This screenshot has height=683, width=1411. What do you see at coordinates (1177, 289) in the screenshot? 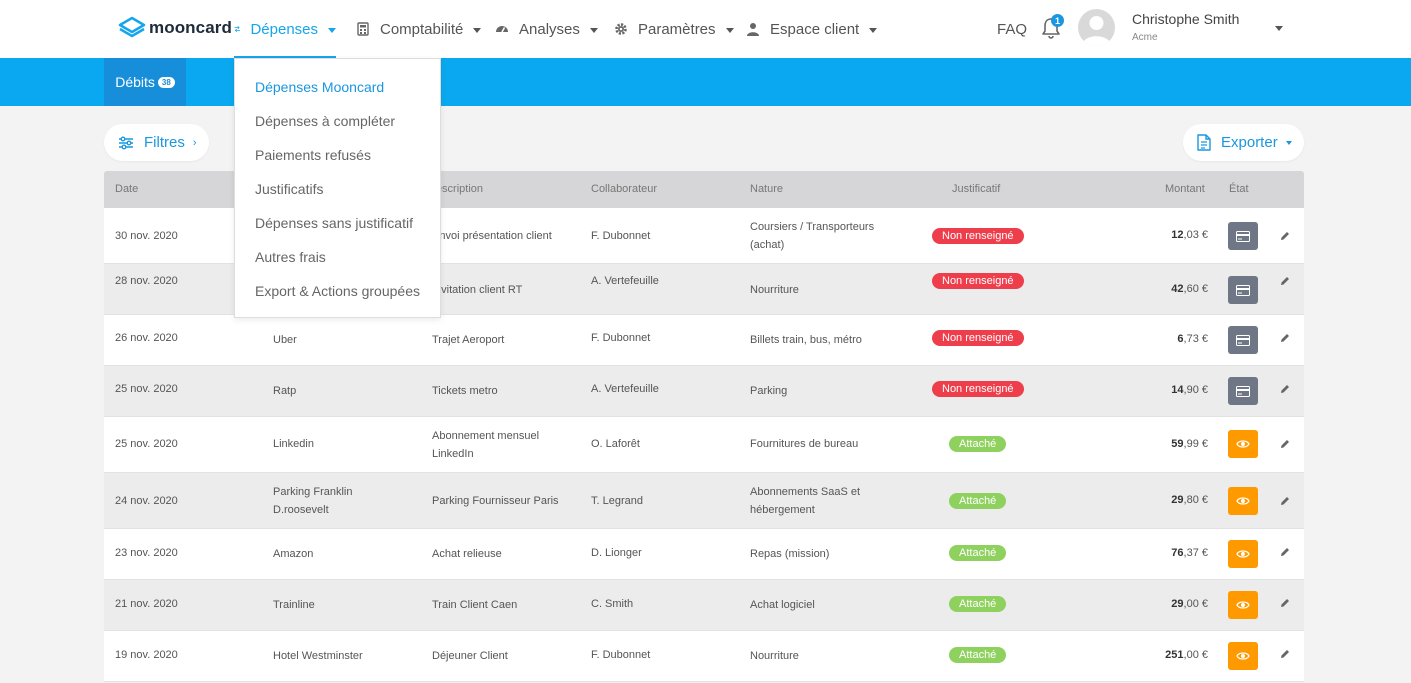
I see `amount-integer: 42` at bounding box center [1177, 289].